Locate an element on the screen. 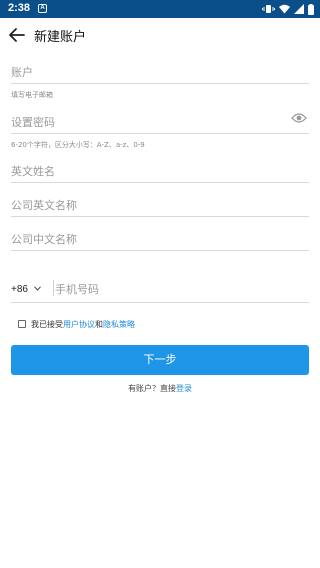  user-agreement-link: 用户协议 is located at coordinates (79, 324).